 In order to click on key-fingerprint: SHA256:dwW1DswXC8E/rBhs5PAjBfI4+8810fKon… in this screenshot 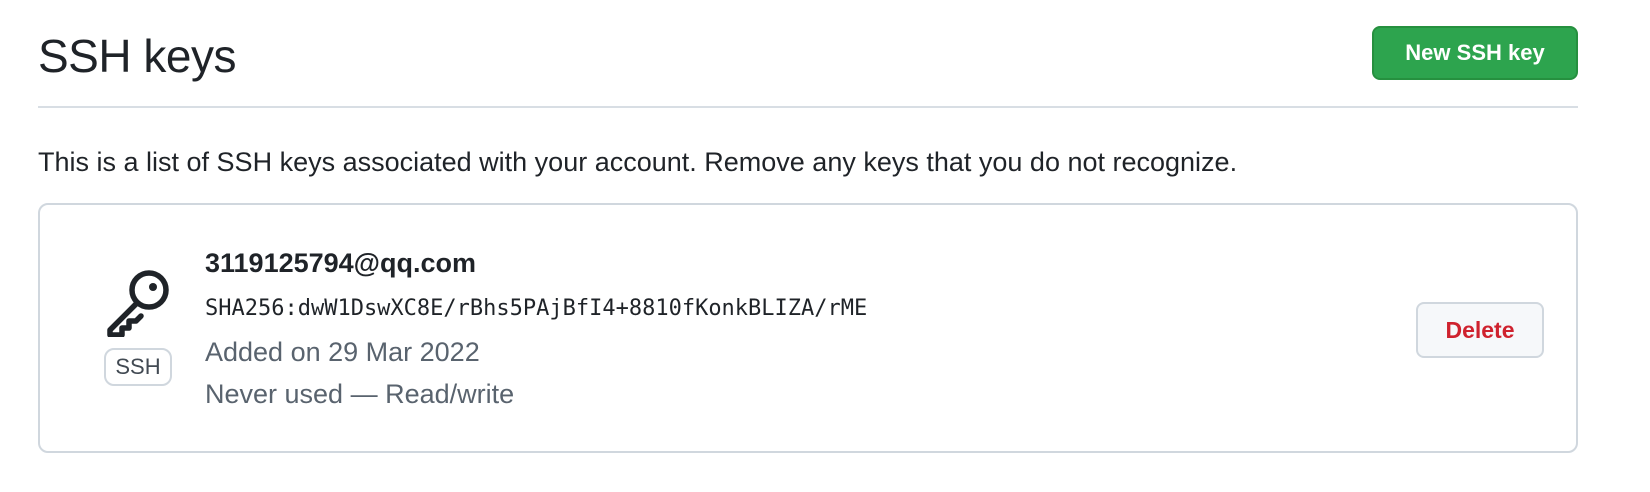, I will do `click(536, 308)`.